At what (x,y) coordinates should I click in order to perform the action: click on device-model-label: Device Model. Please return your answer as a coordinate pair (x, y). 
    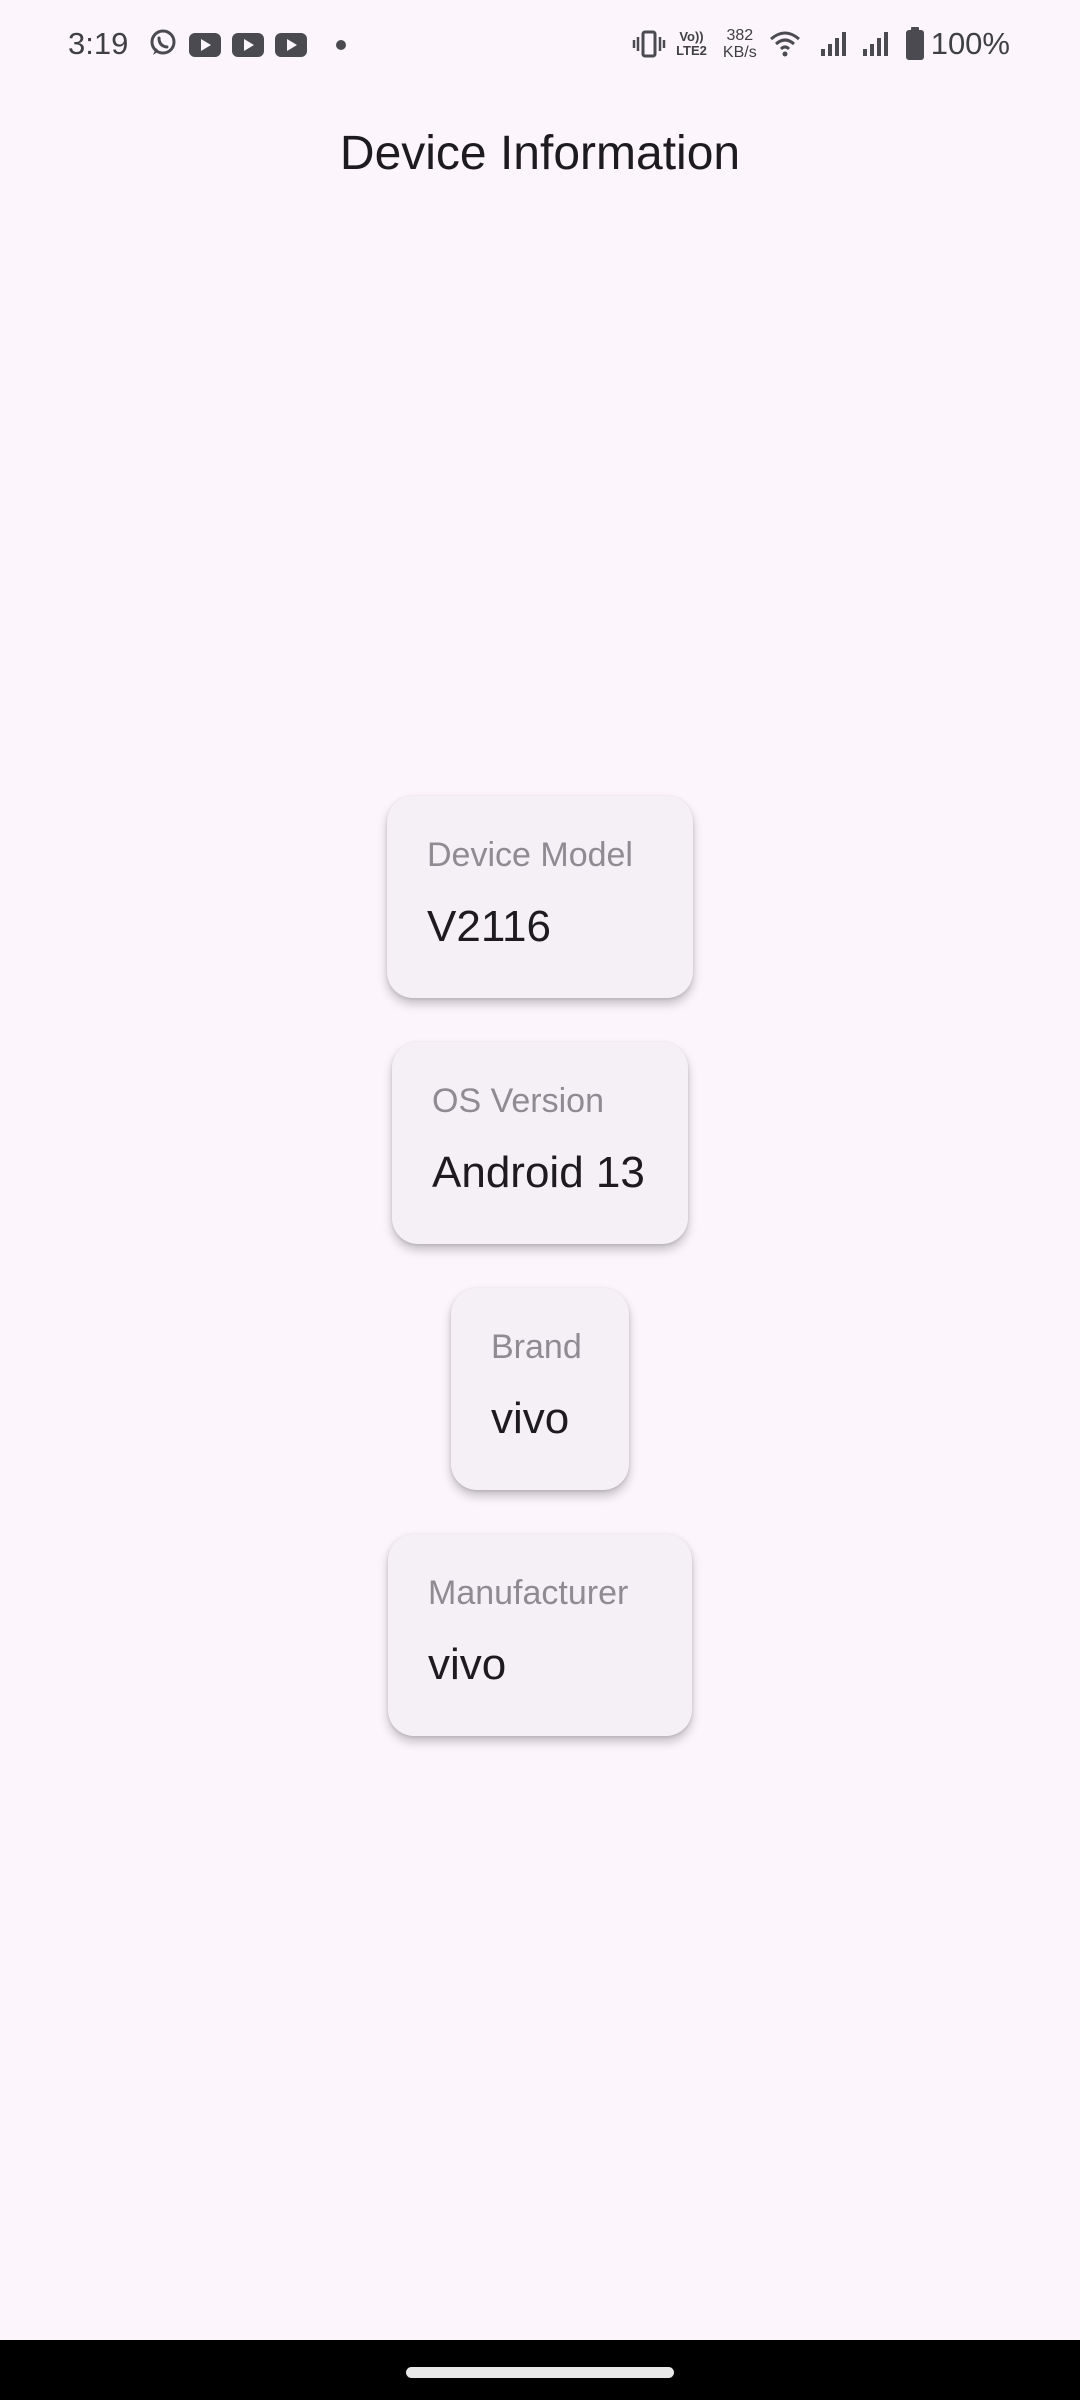
    Looking at the image, I should click on (530, 855).